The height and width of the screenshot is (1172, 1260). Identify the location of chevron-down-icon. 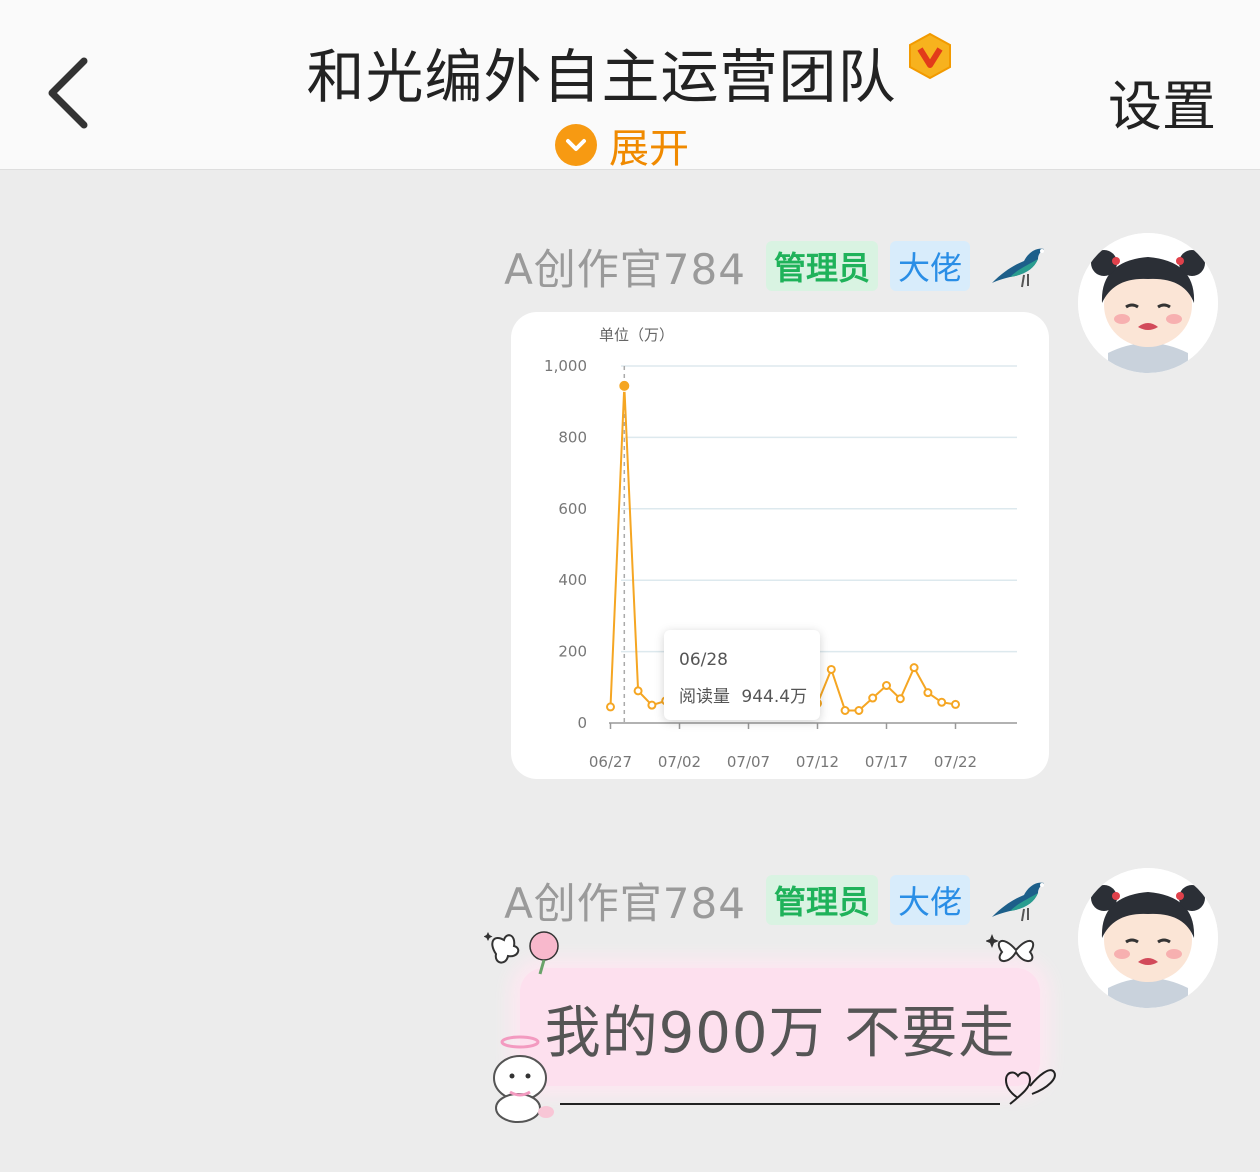
(576, 145).